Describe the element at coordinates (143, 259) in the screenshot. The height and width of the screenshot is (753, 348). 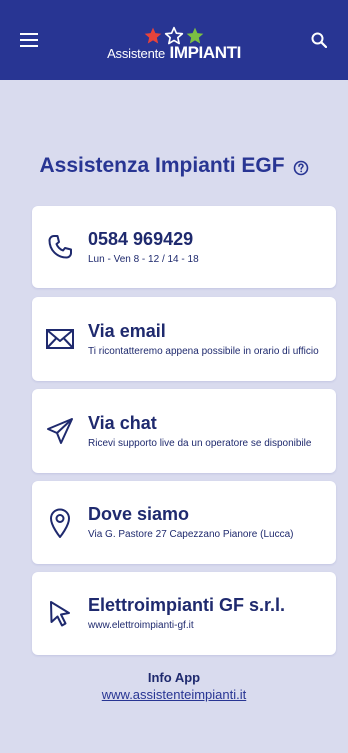
I see `office-hours: Lun - Ven 8 - 12 / 14 - 18` at that location.